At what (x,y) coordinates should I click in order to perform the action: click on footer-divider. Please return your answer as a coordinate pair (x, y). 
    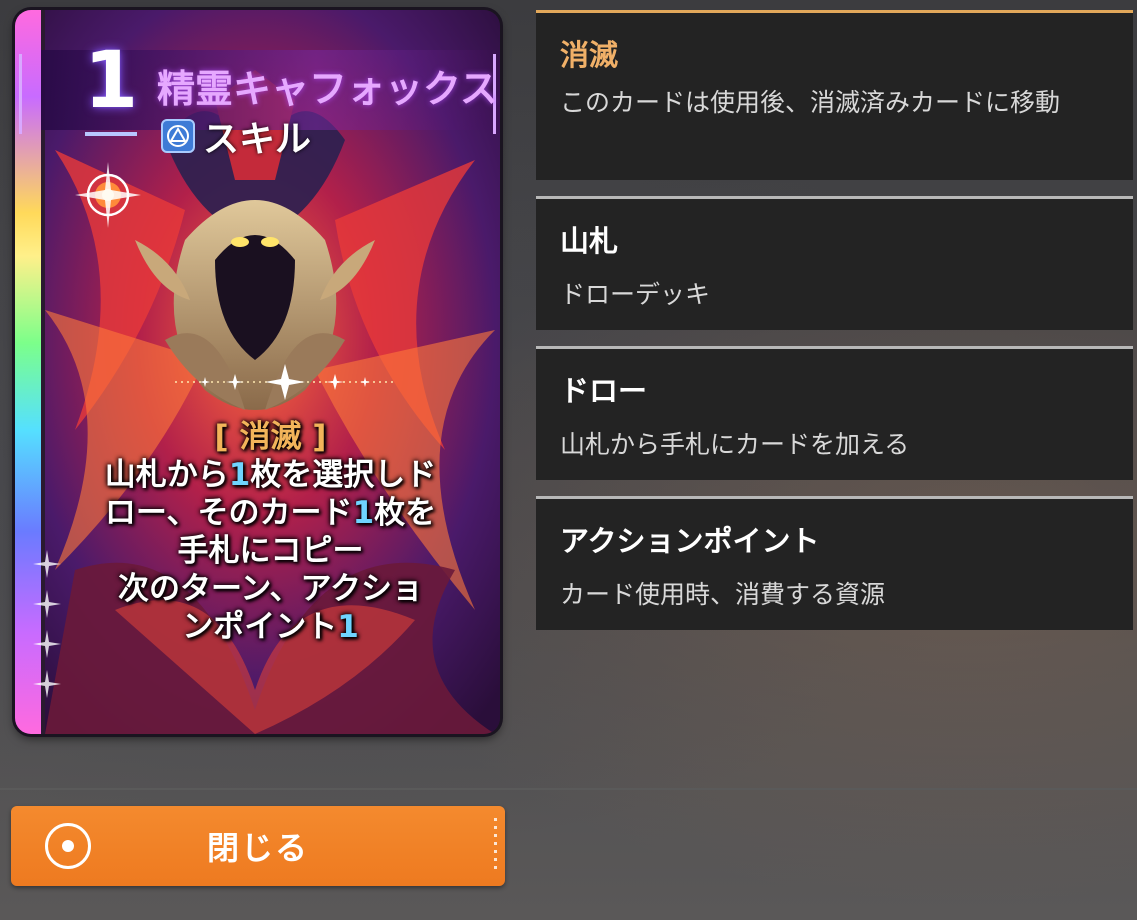
    Looking at the image, I should click on (568, 789).